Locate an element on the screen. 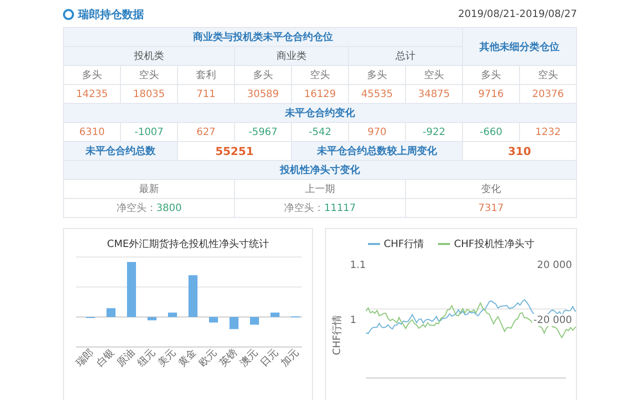  axis-label: 澳元 is located at coordinates (249, 358).